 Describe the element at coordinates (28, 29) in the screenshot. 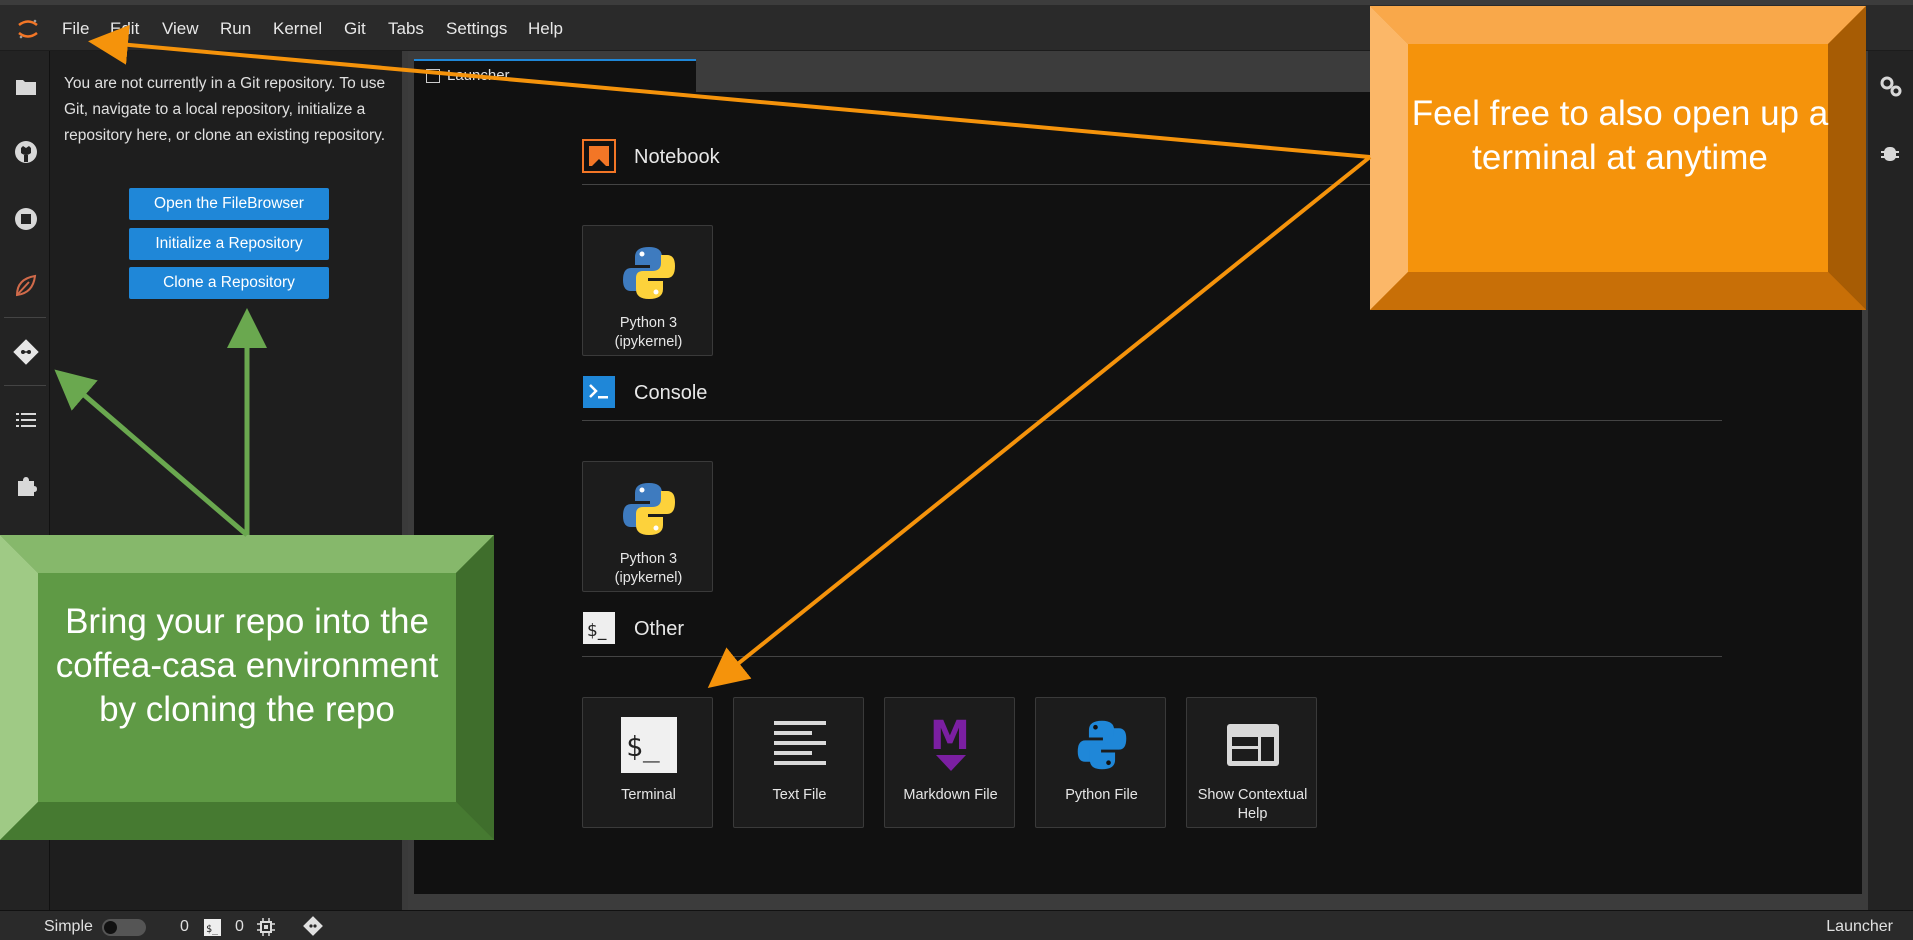

I see `jupyter-logo-icon` at that location.